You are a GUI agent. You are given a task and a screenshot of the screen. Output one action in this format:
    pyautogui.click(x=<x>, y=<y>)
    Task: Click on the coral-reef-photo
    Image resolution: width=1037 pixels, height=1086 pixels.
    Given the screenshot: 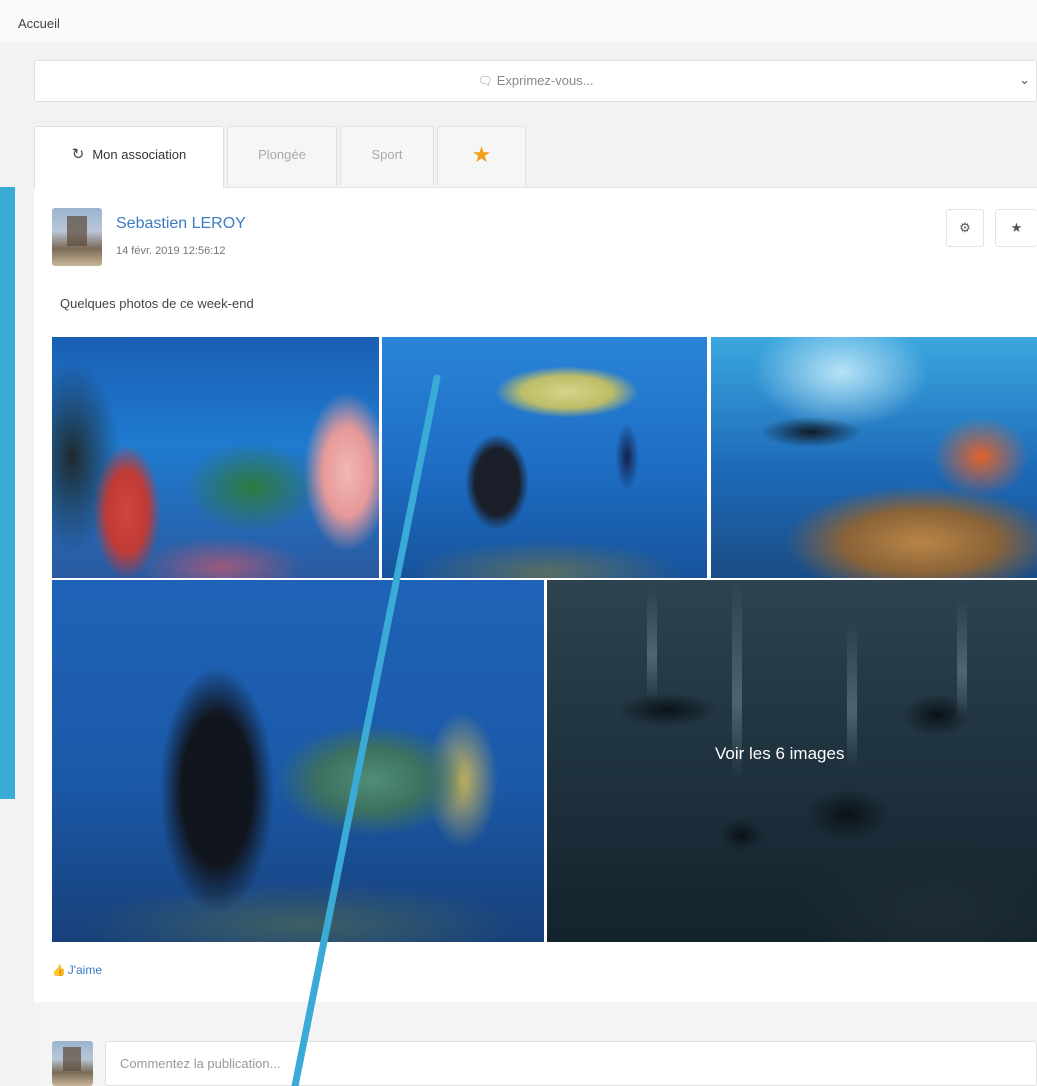 What is the action you would take?
    pyautogui.click(x=215, y=457)
    